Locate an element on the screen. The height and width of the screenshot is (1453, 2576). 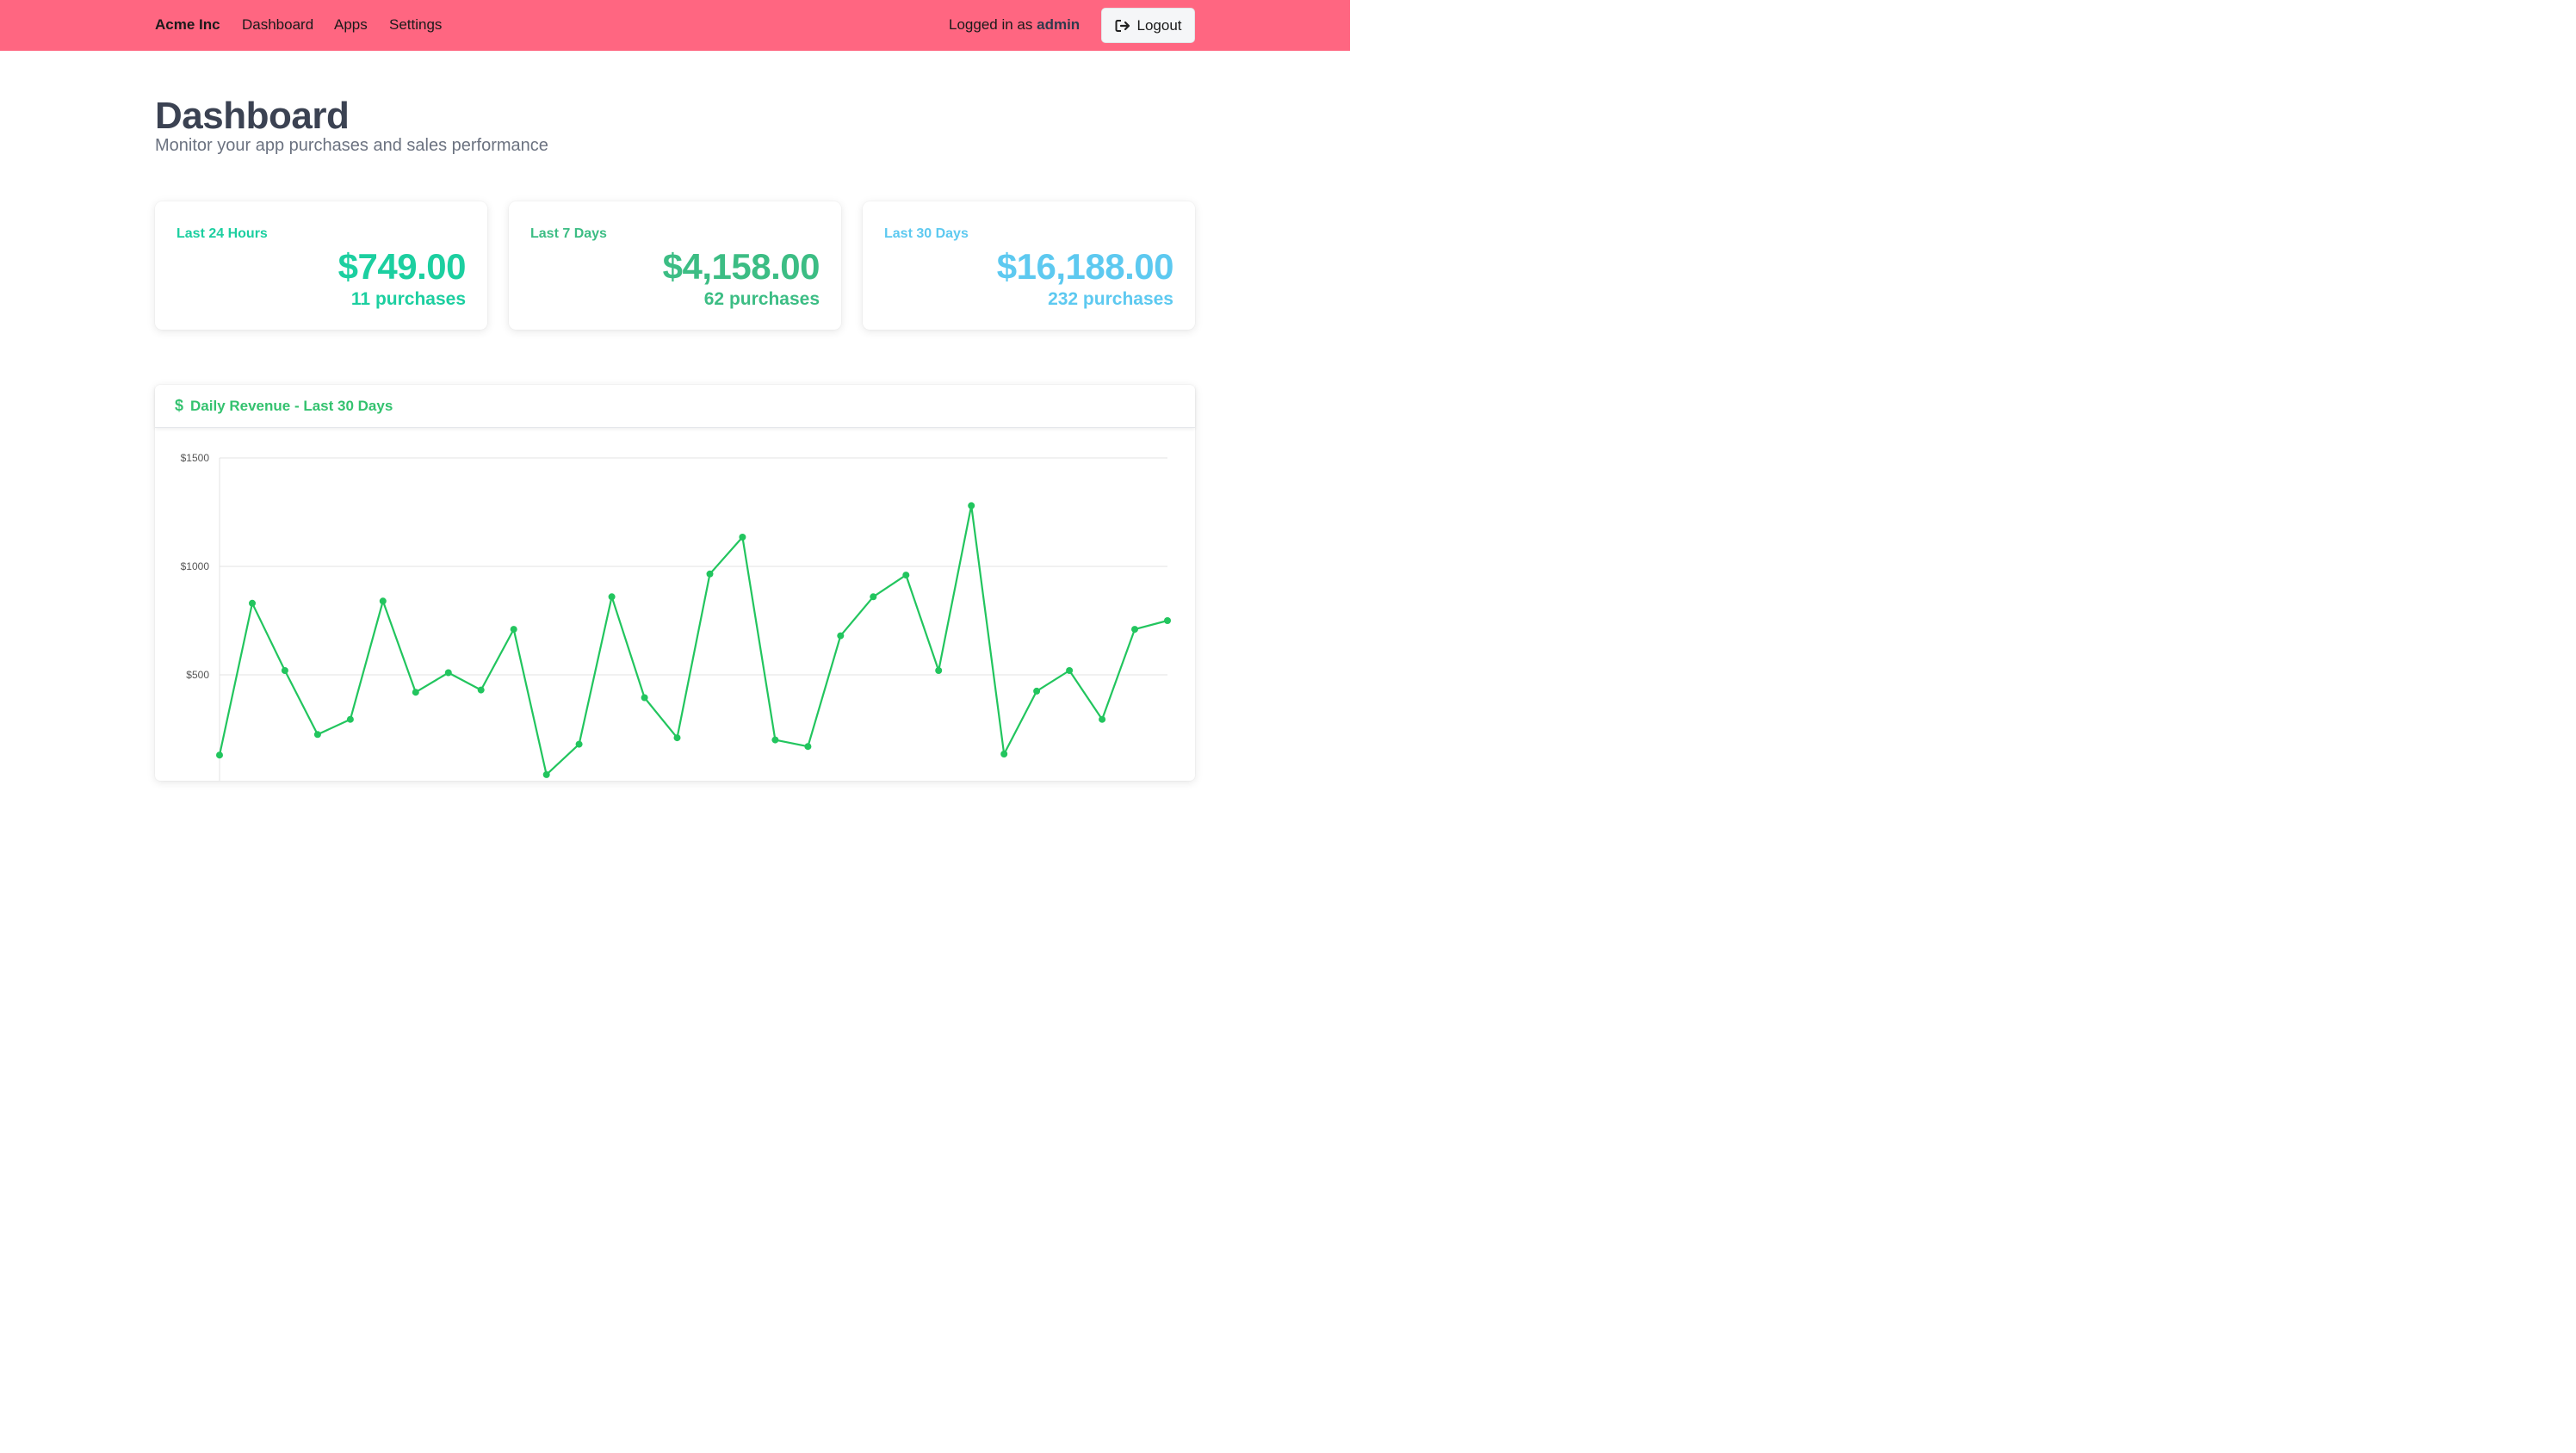
stat-card-24h: Last 24 Hours $749.00 11 purchases is located at coordinates (321, 265).